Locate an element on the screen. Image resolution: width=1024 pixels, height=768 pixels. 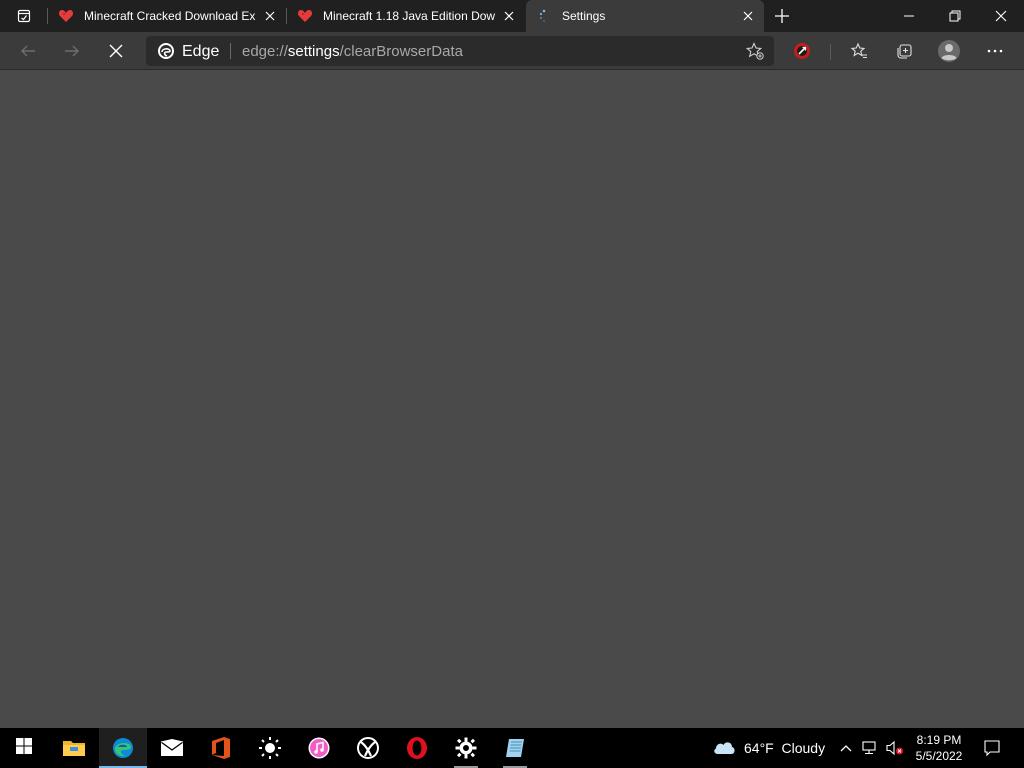
volume-muted-icon is located at coordinates (895, 748).